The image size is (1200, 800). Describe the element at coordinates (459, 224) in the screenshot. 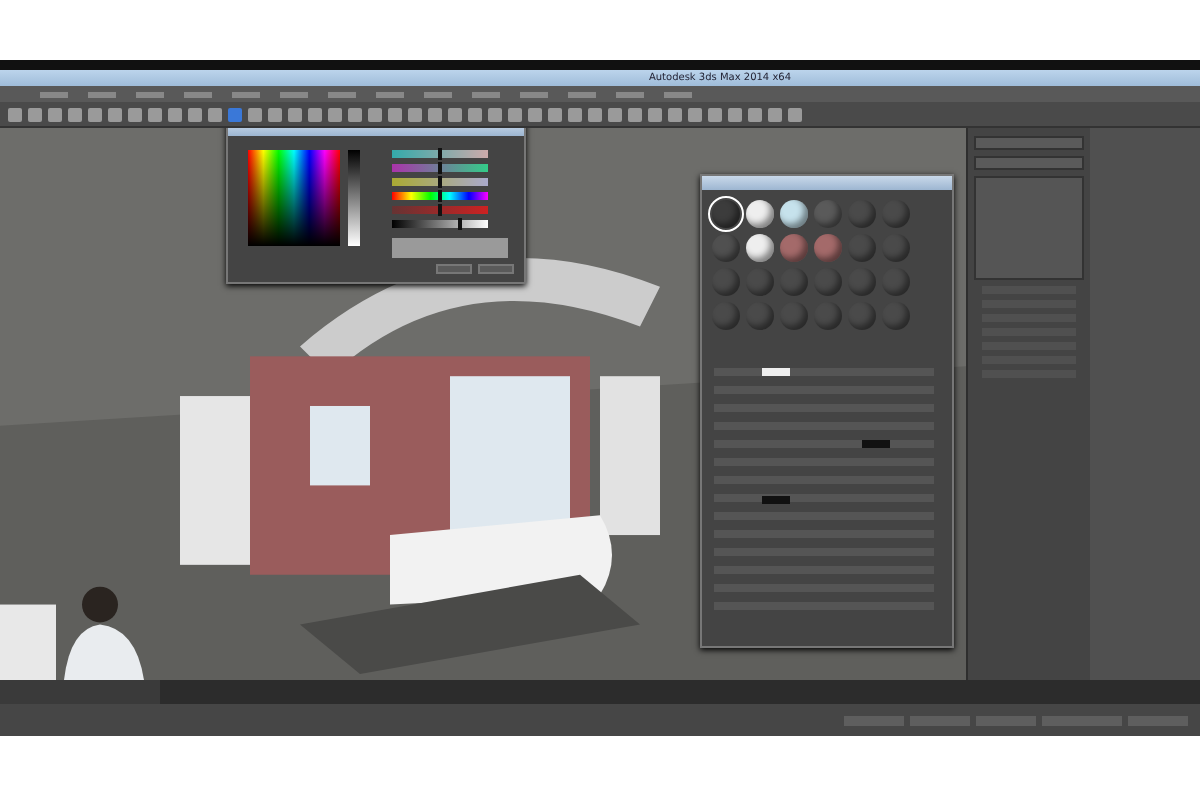

I see `slider-thumb` at that location.